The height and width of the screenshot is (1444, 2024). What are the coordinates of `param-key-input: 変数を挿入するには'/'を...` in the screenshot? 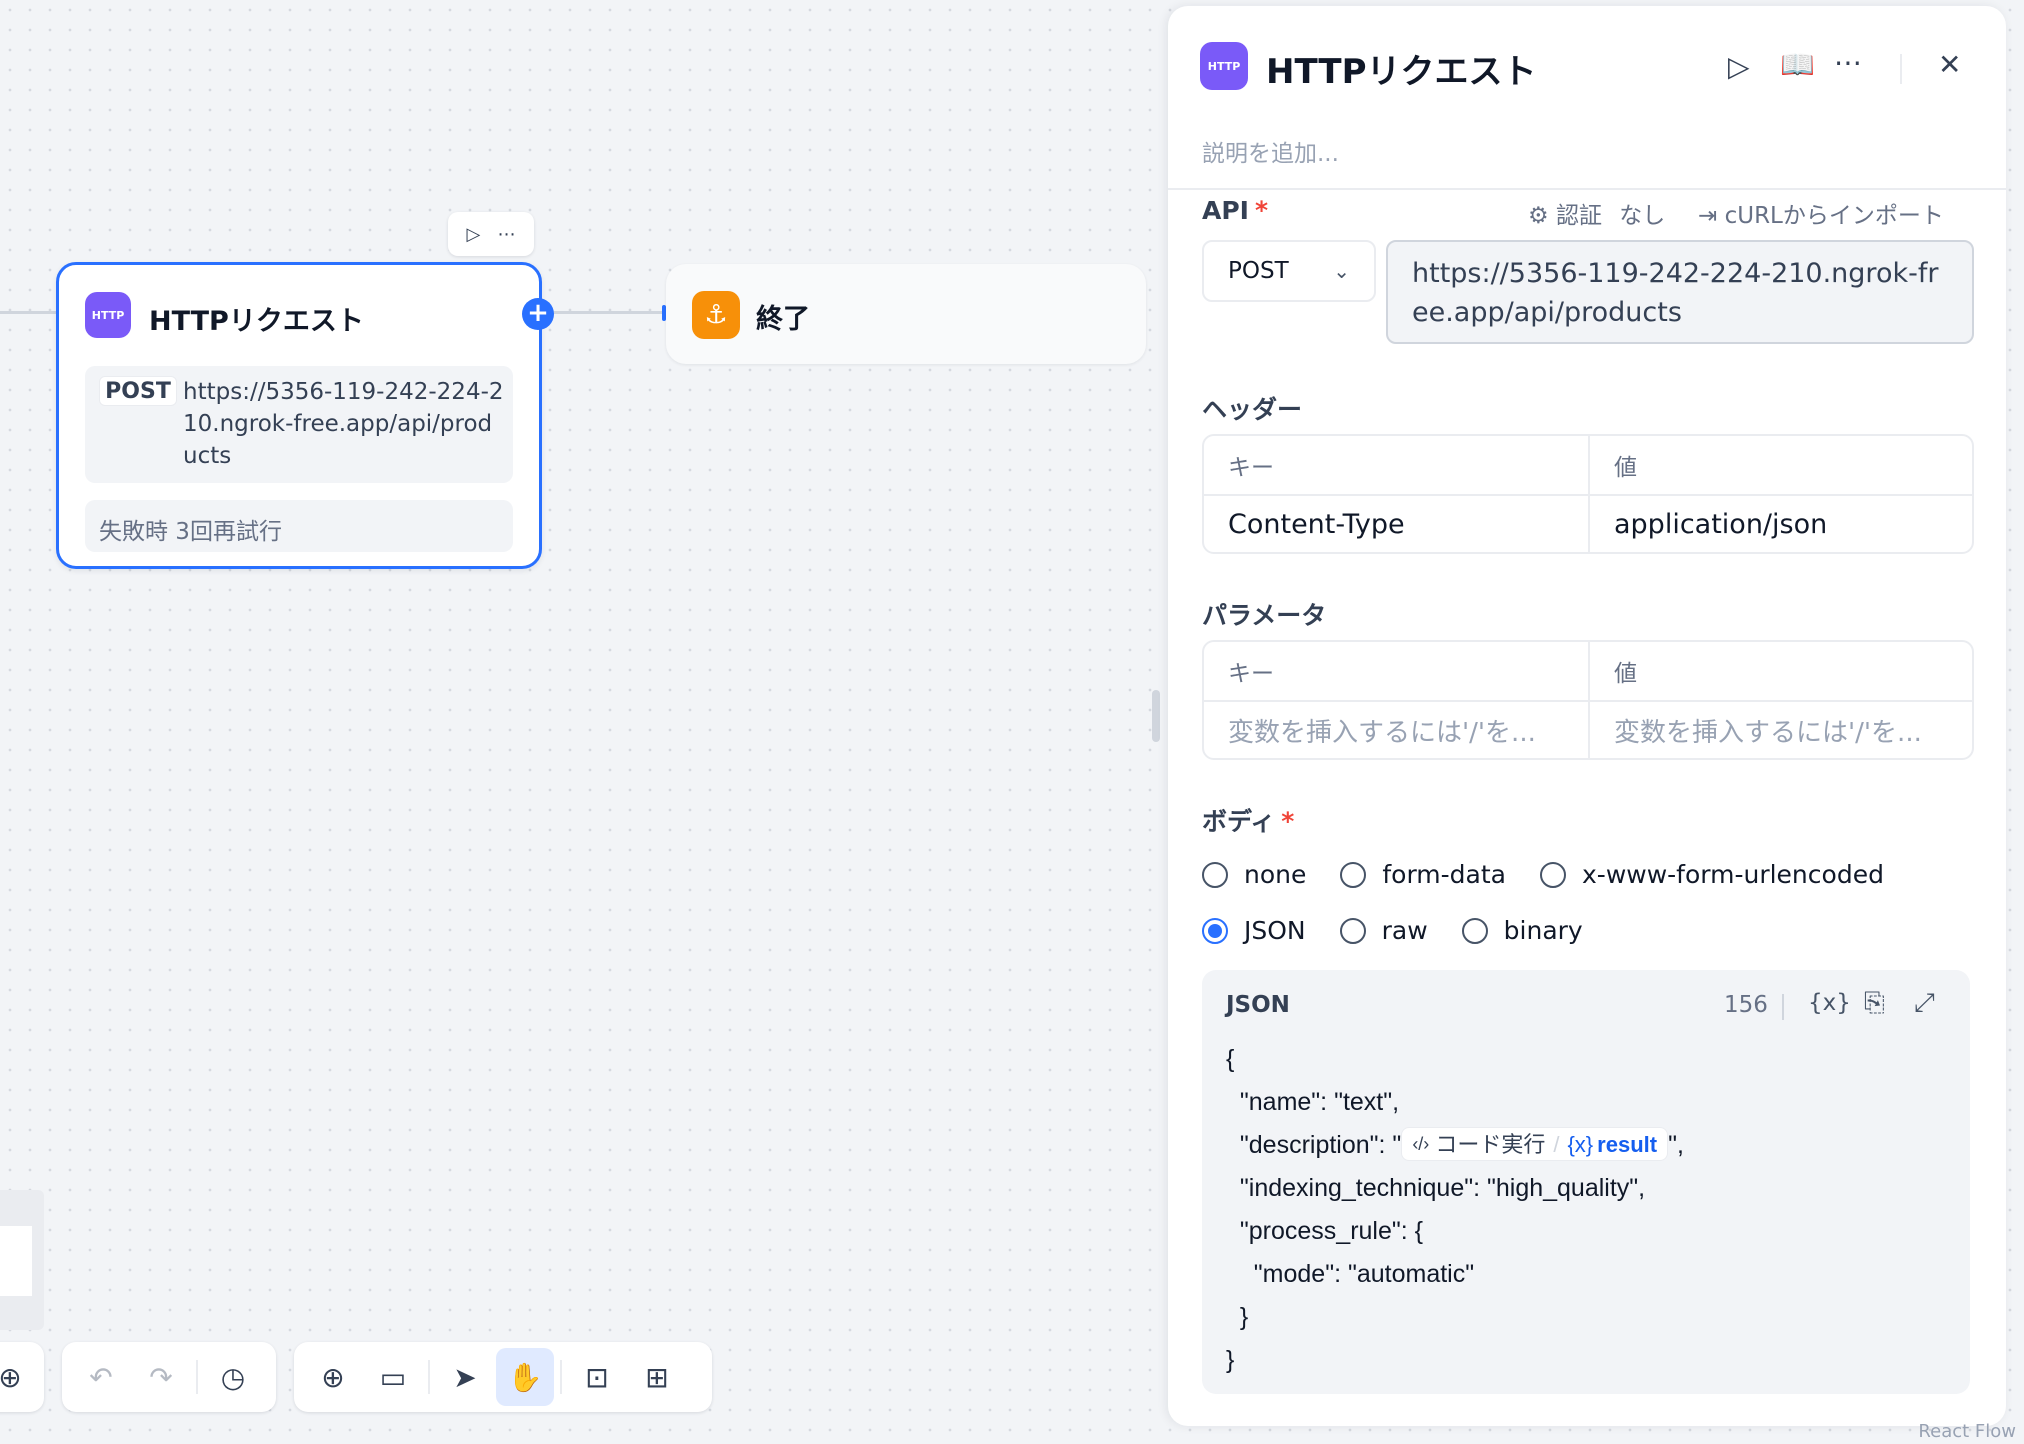 It's located at (1396, 730).